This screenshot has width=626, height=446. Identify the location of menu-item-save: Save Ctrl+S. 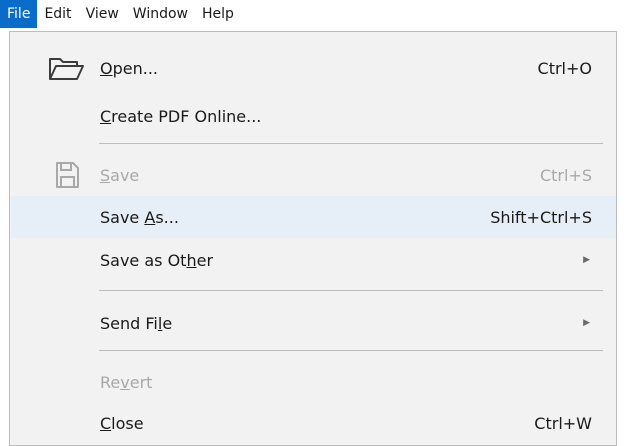
(313, 175).